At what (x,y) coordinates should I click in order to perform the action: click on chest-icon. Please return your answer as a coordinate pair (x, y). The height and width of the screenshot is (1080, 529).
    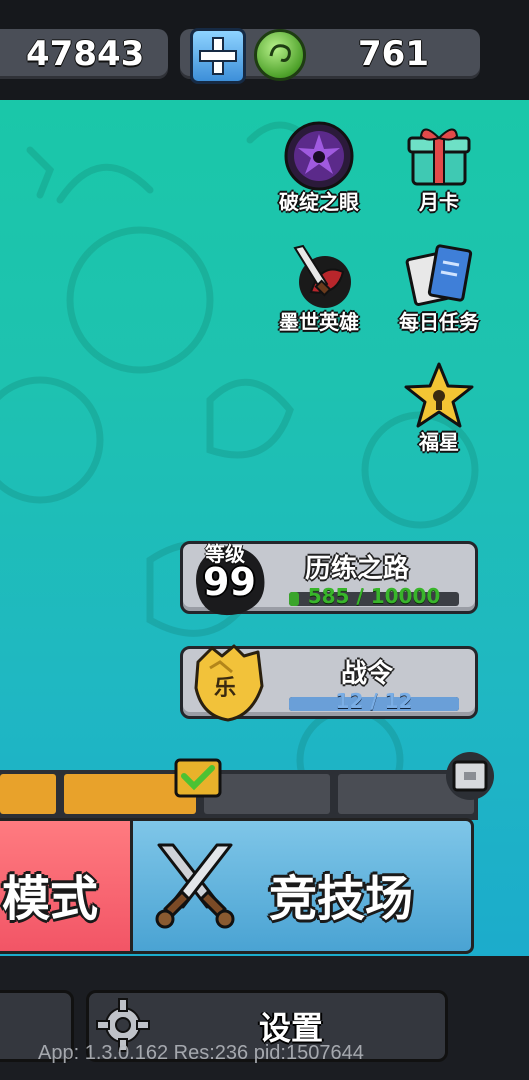
    Looking at the image, I should click on (470, 776).